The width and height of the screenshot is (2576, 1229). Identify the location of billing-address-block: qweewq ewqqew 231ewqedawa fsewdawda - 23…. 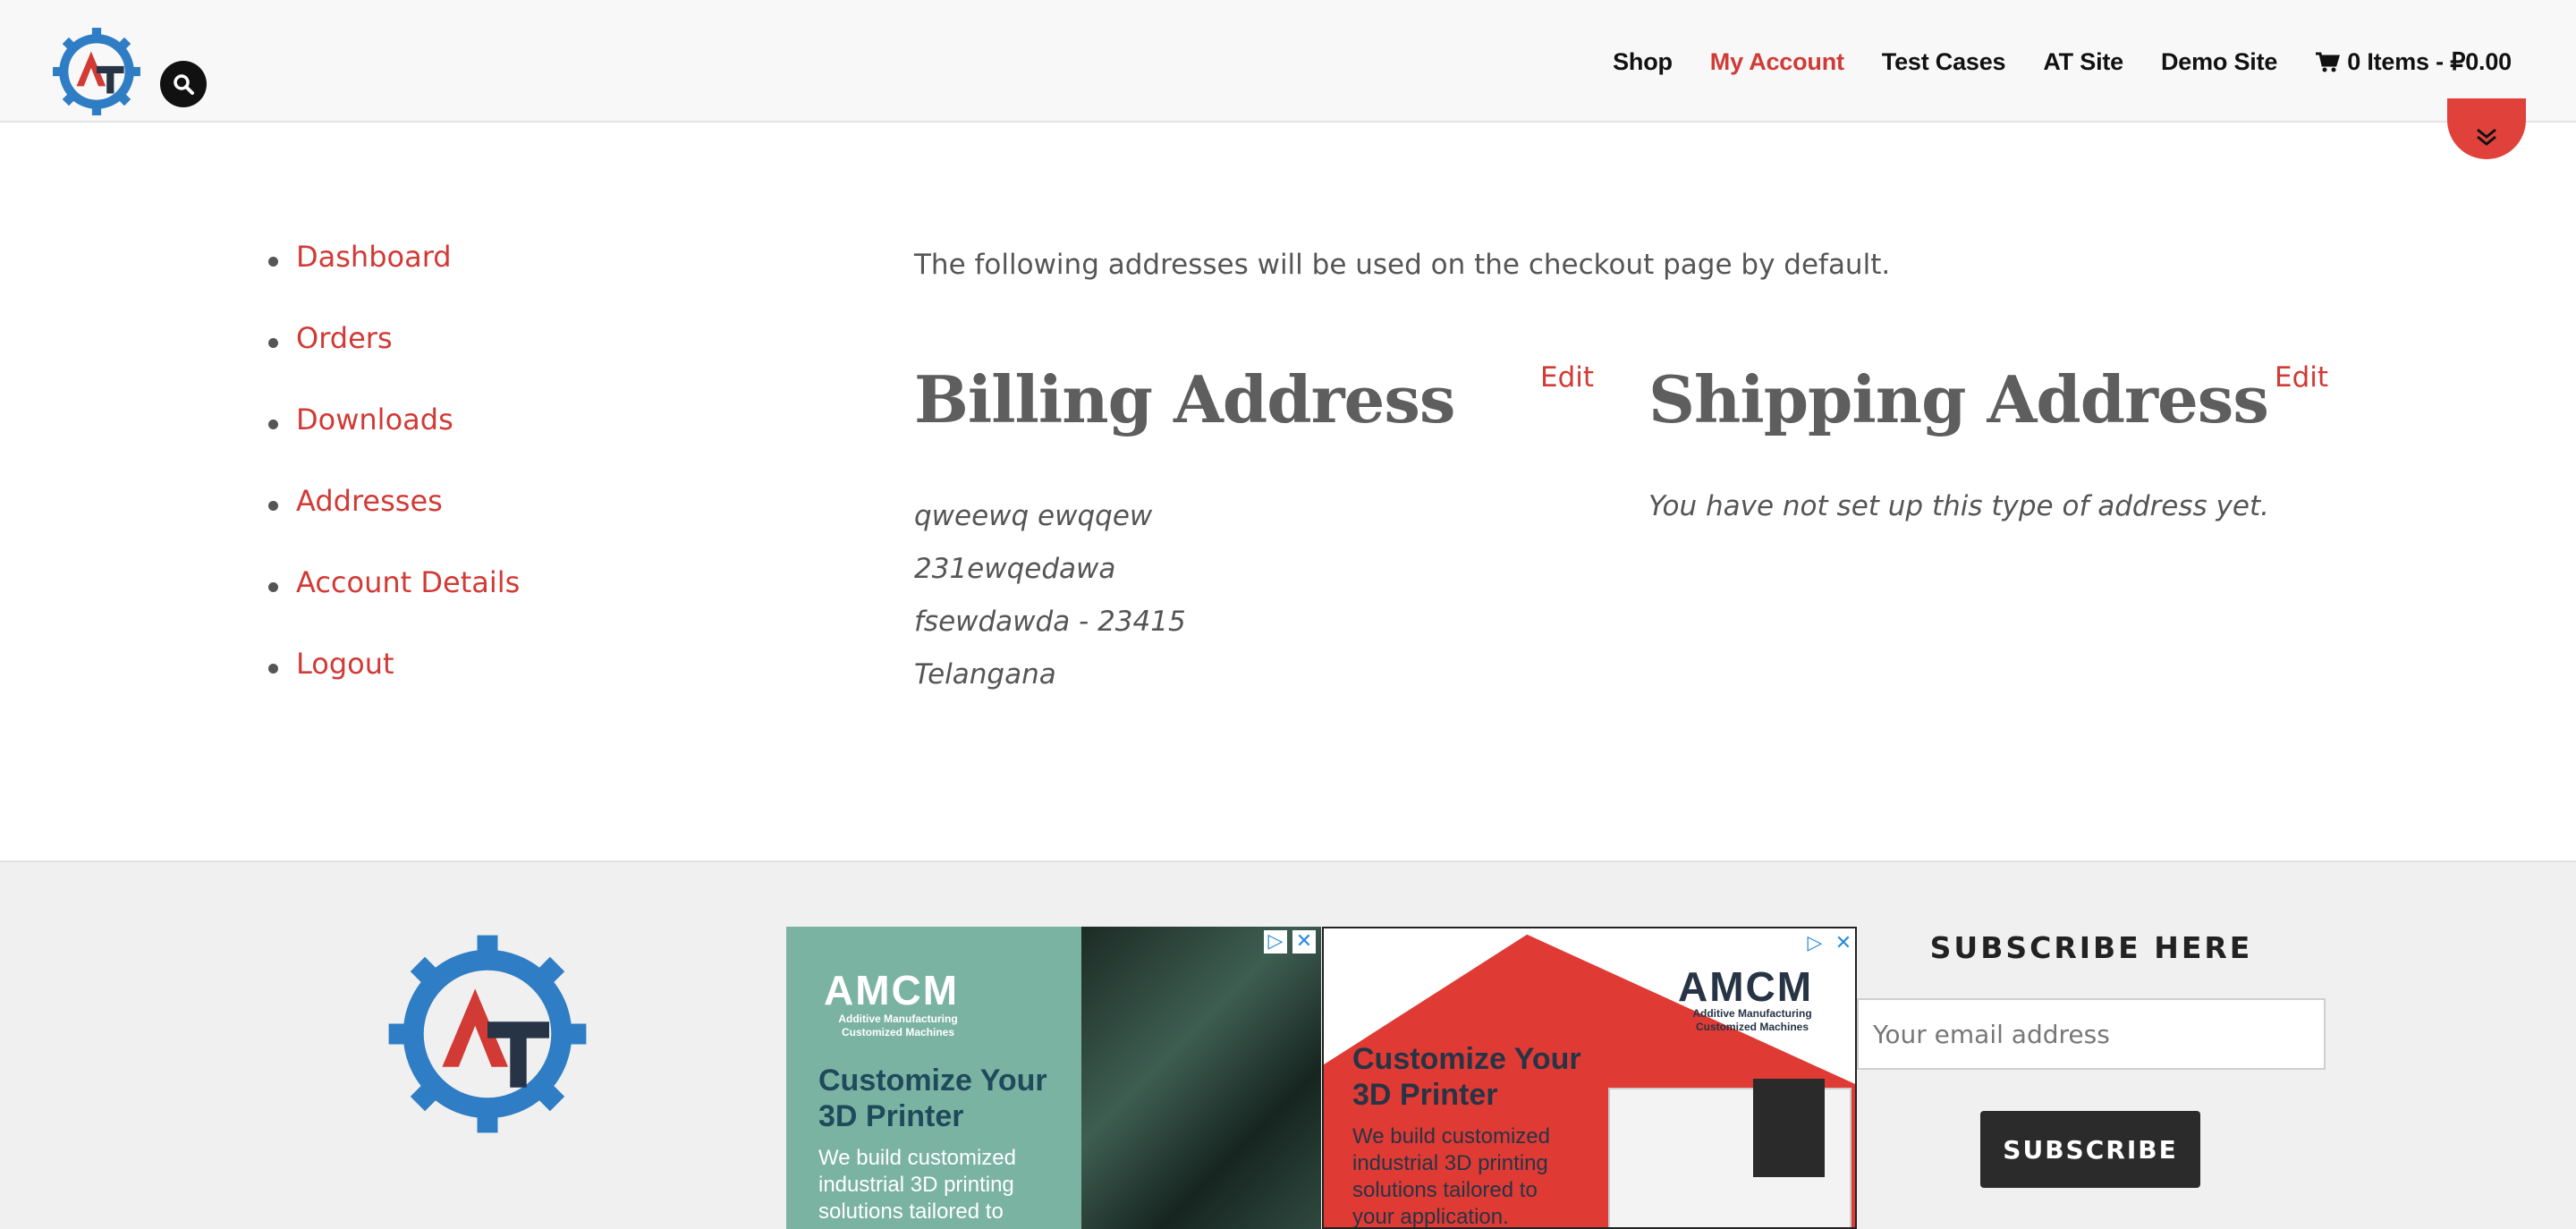
(1050, 595).